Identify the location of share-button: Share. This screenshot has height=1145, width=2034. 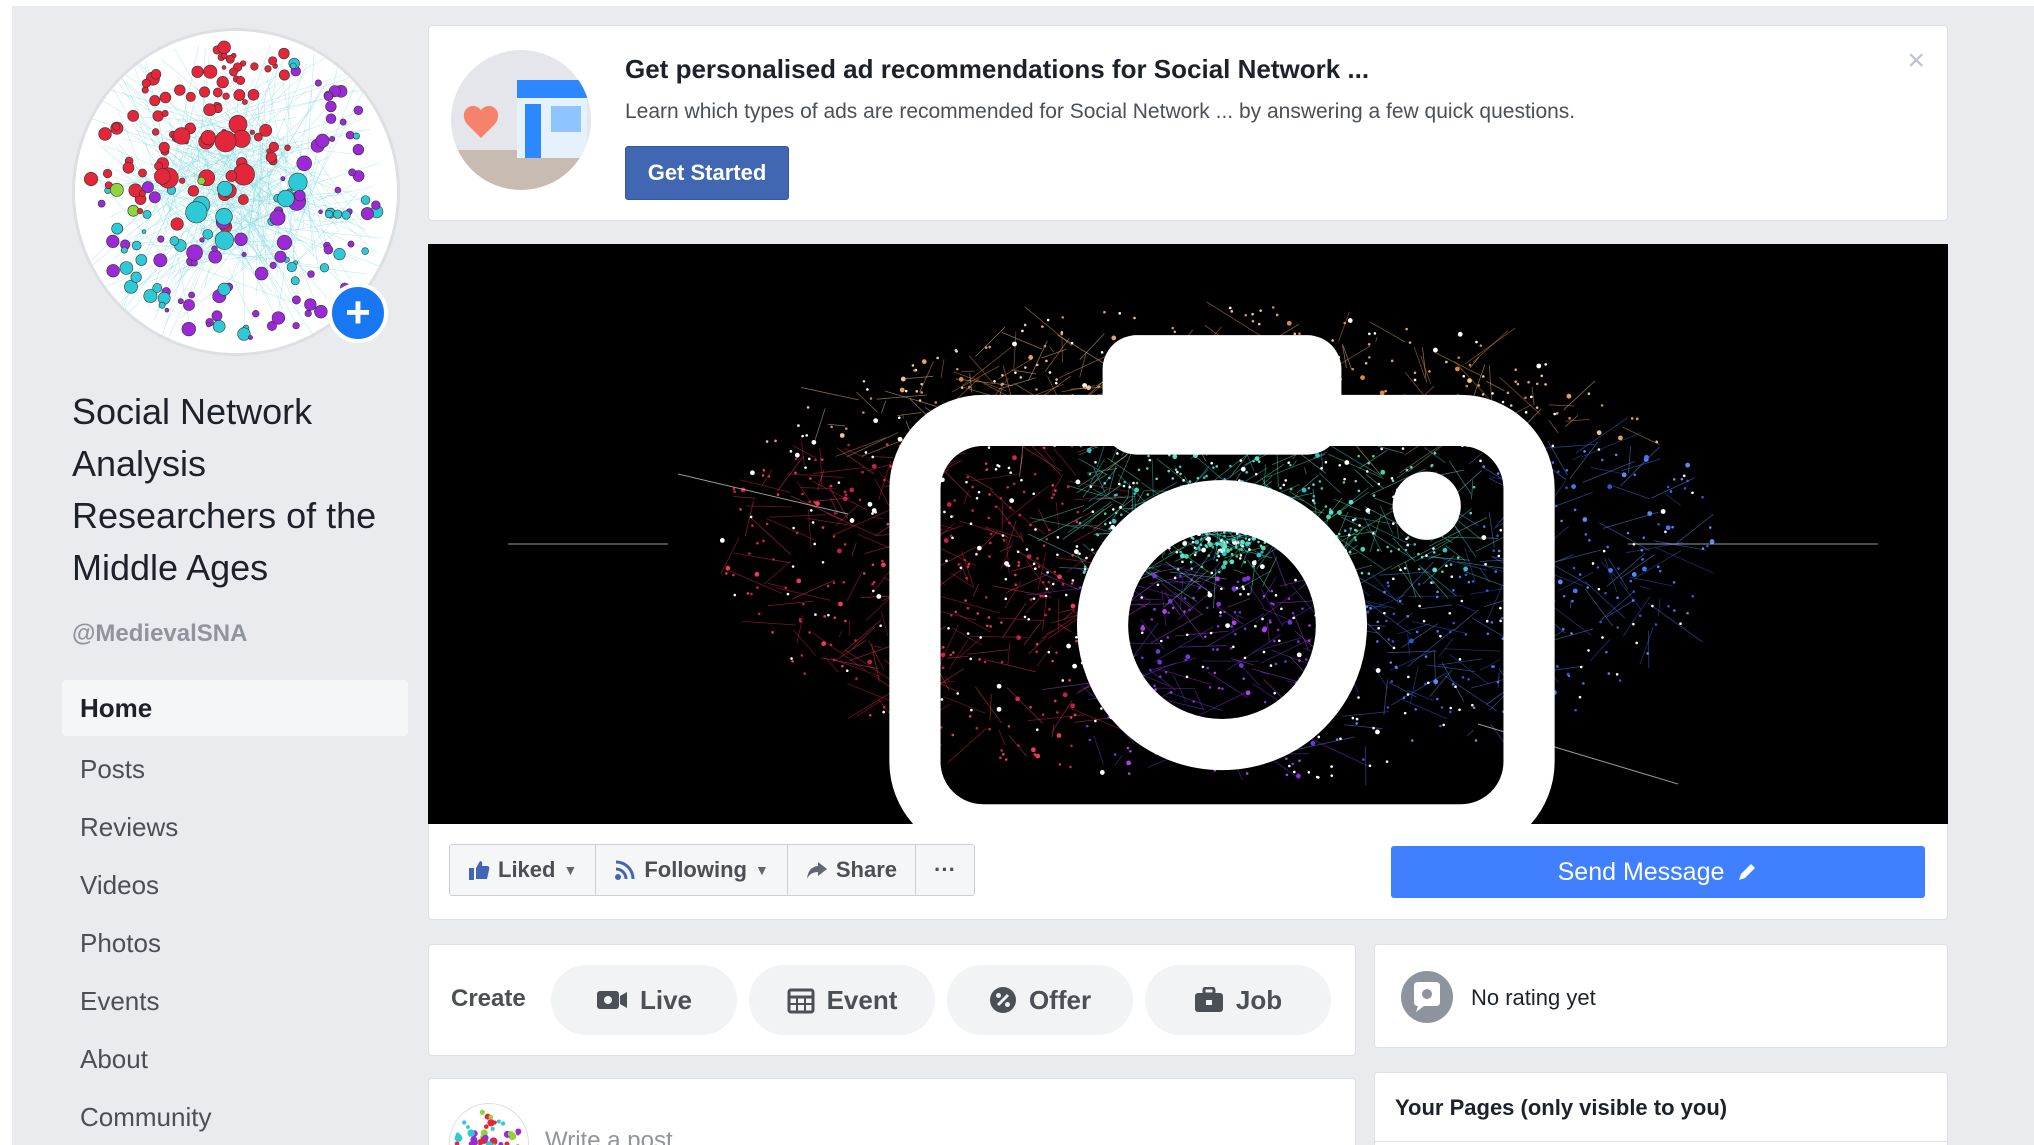
(852, 870).